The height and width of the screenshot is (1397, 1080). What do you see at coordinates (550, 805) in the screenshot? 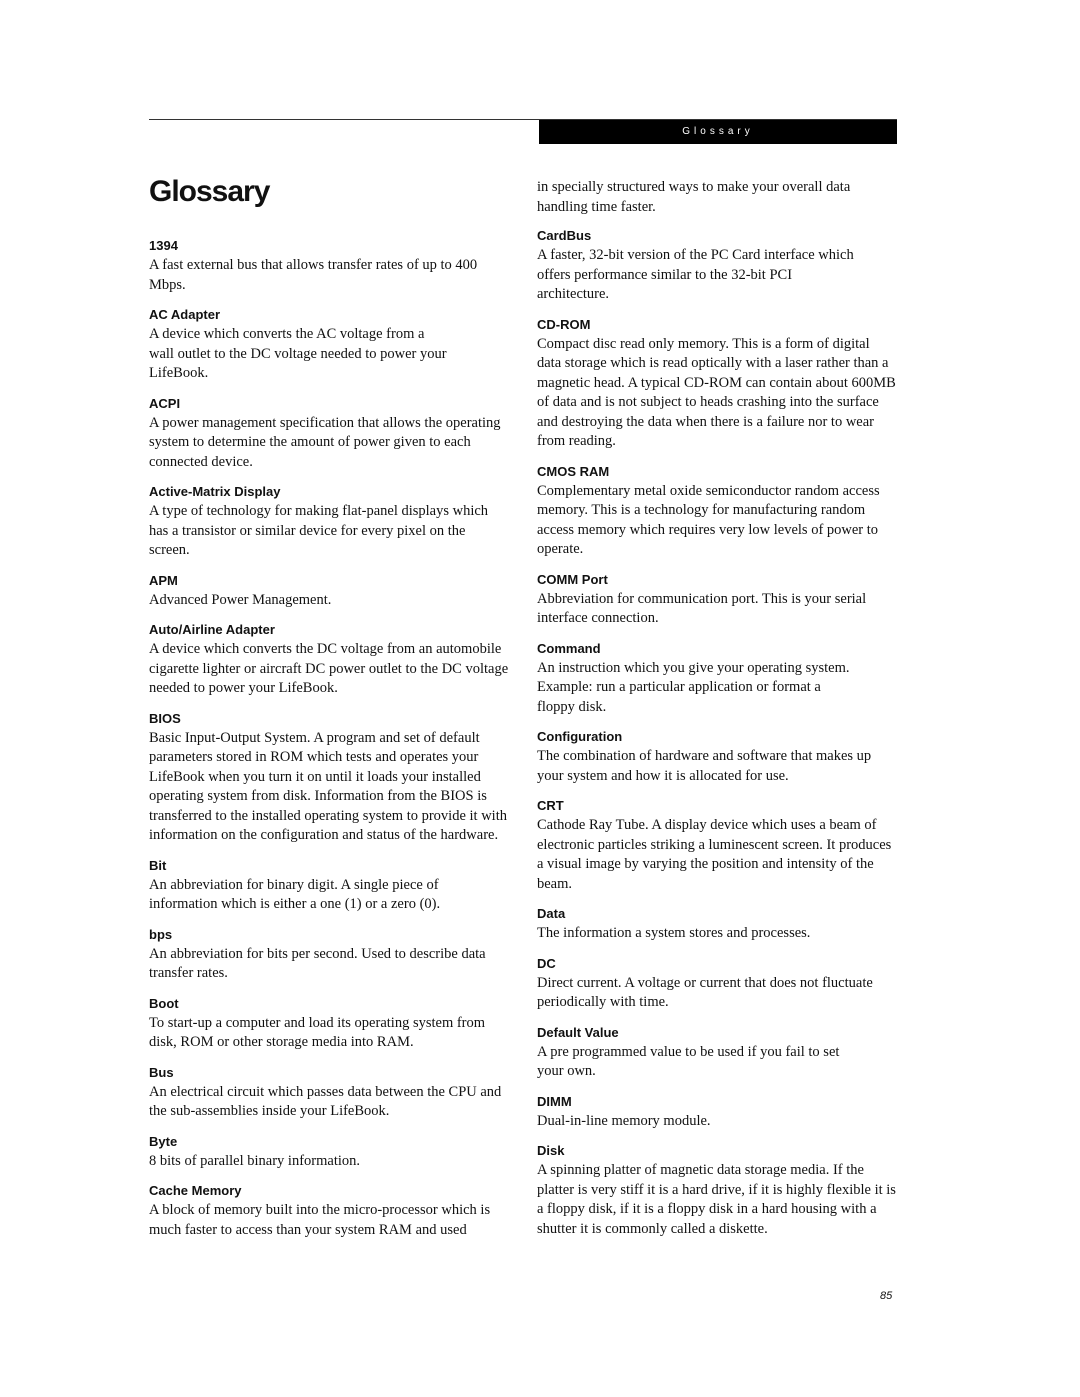
I see `glossary-term: CRT` at bounding box center [550, 805].